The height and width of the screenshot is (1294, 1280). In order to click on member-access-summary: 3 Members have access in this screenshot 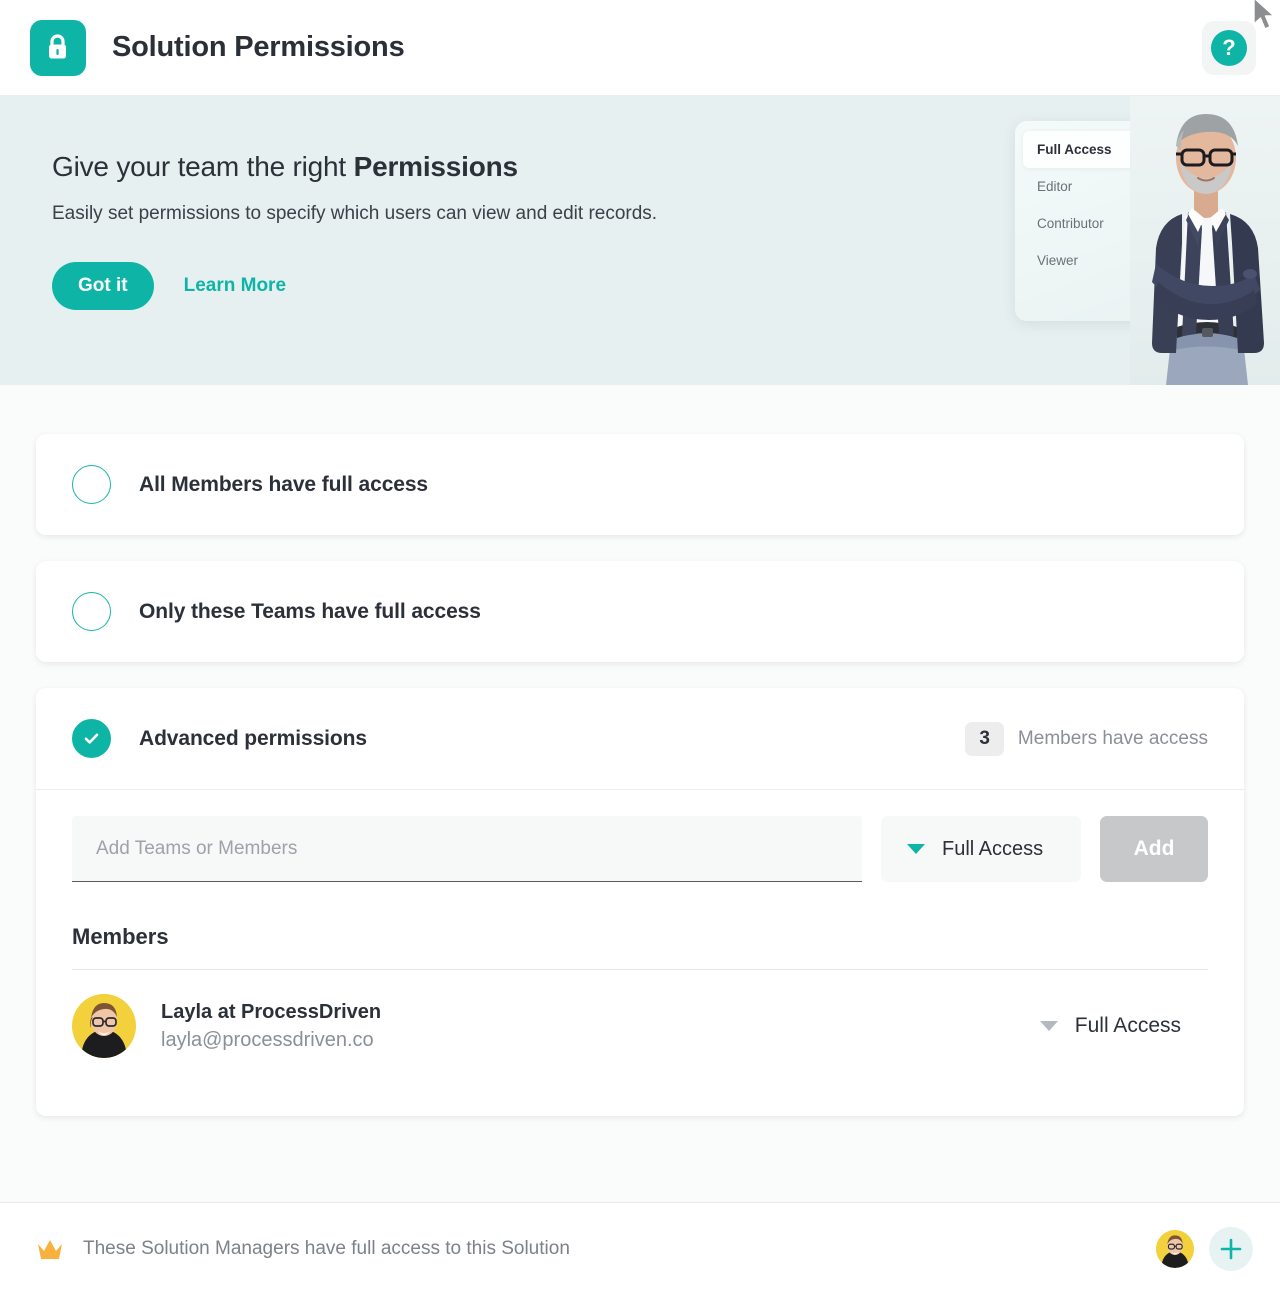, I will do `click(1086, 738)`.